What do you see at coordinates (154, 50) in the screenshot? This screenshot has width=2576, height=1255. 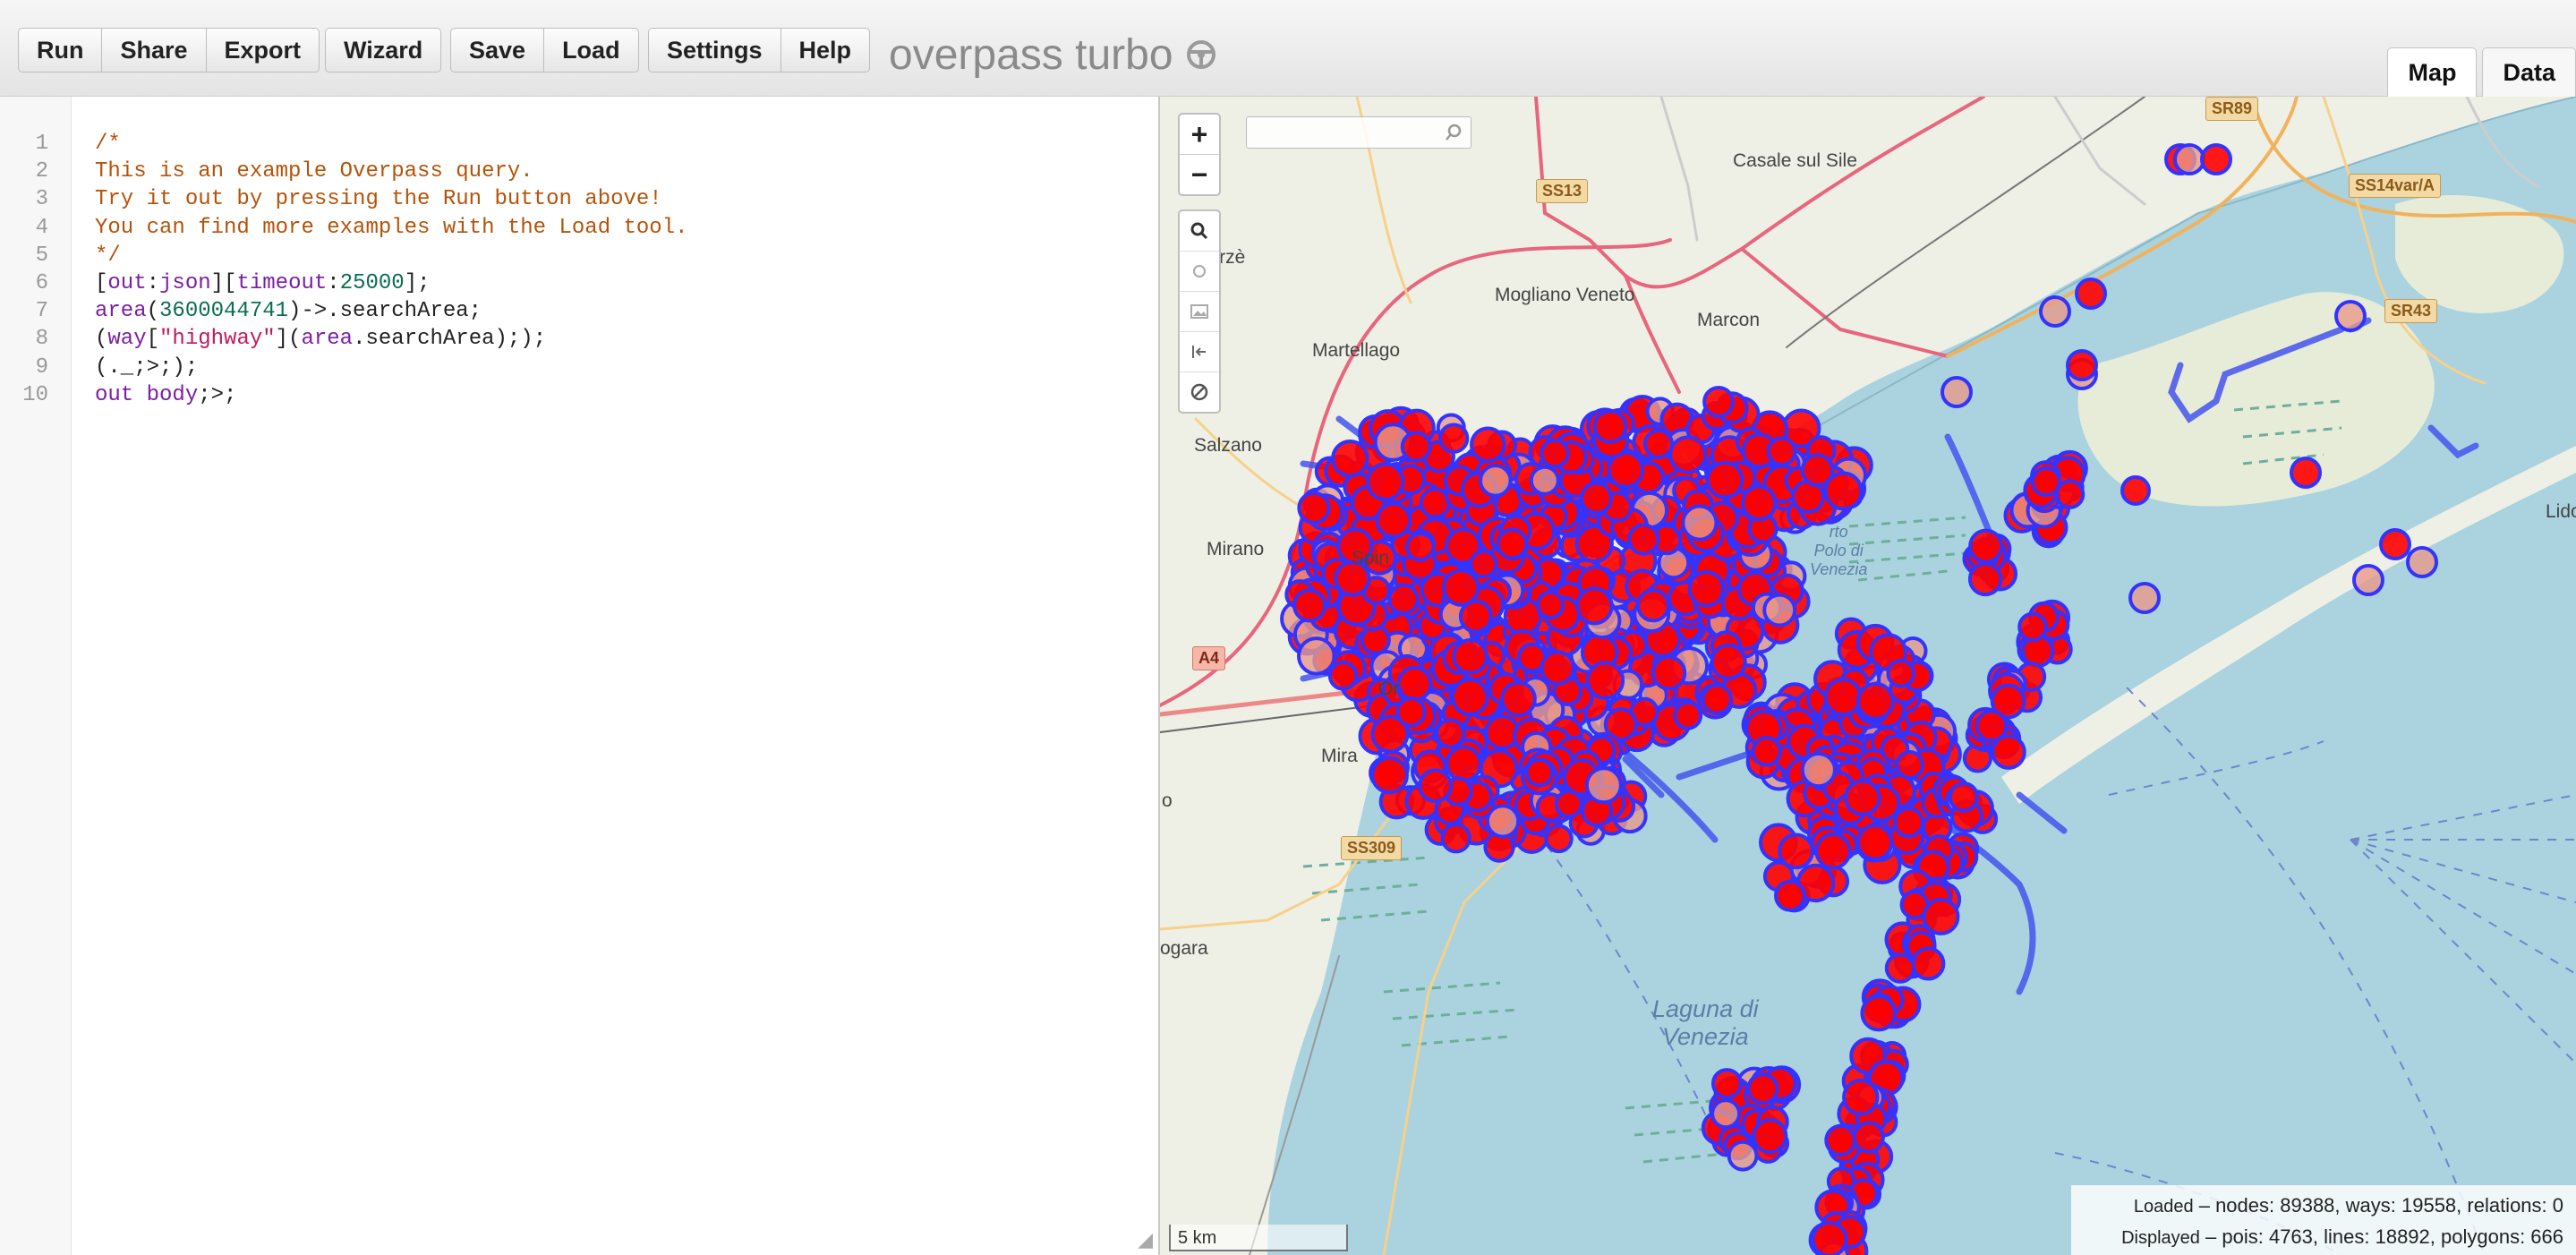 I see `share-button: Share` at bounding box center [154, 50].